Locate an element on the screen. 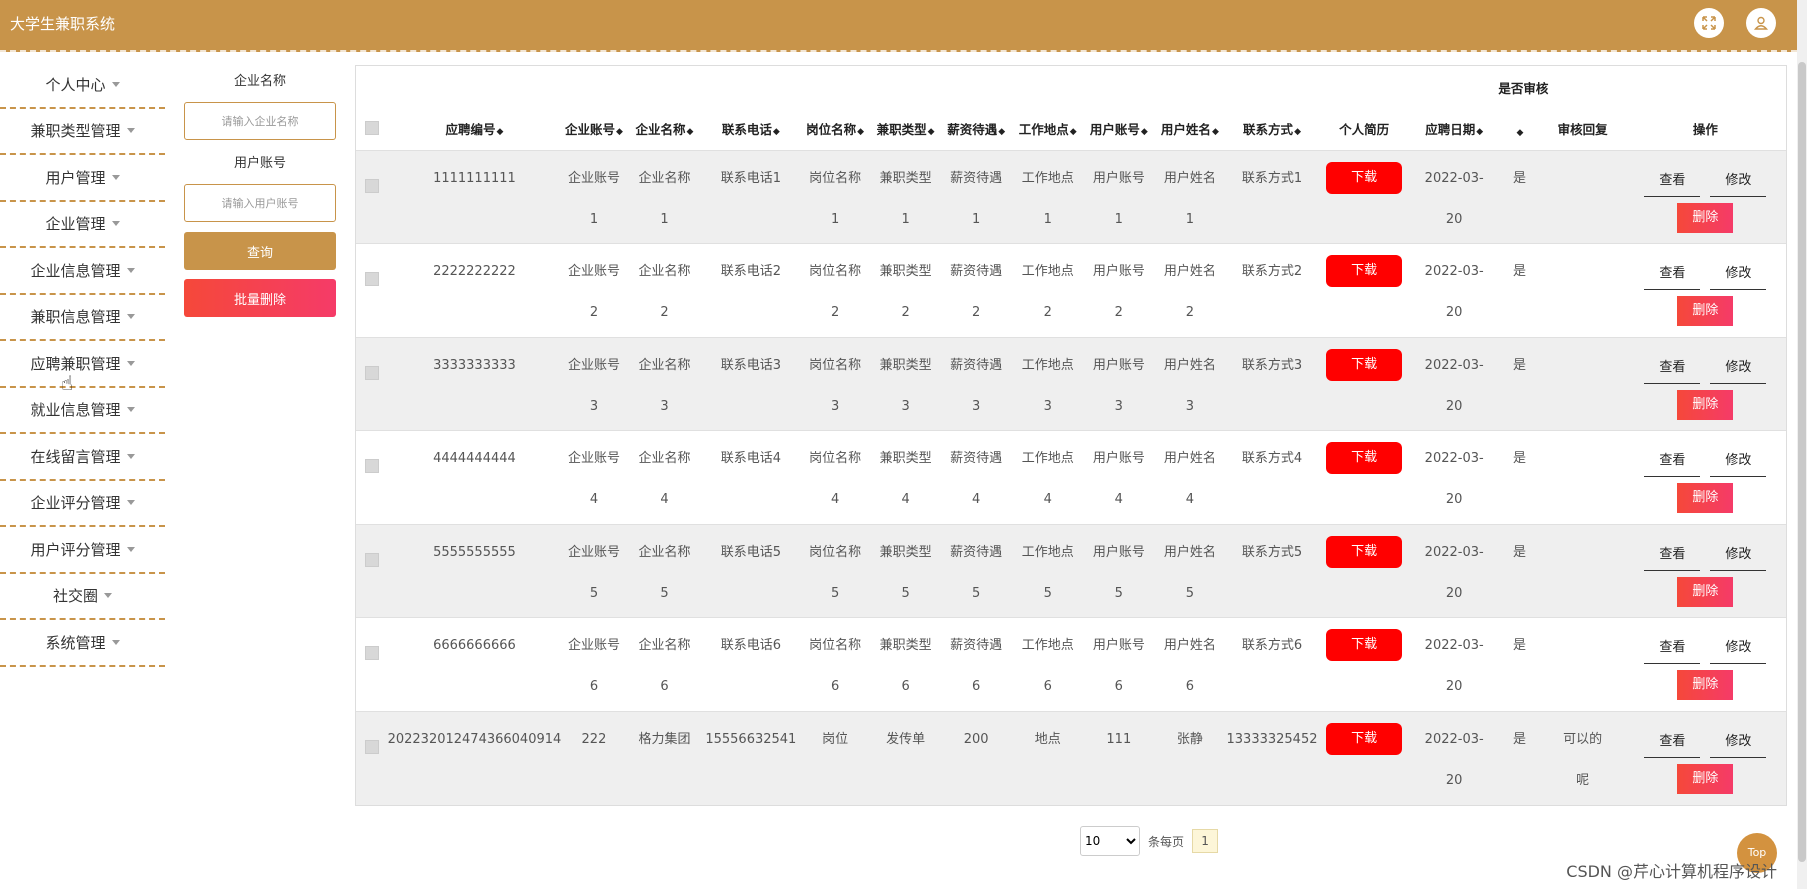 This screenshot has height=889, width=1807. scrollbar-thumb is located at coordinates (1802, 462).